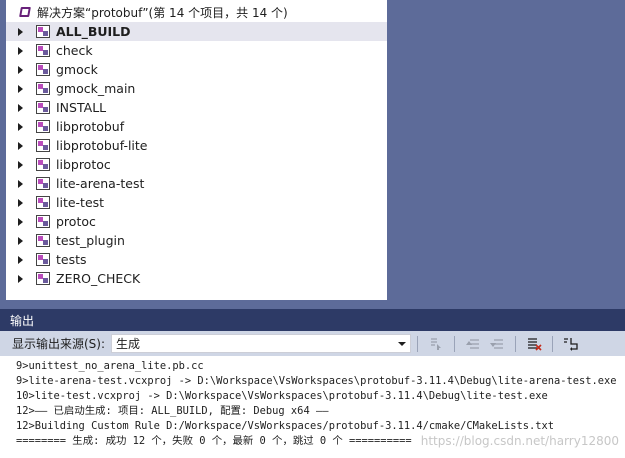 The width and height of the screenshot is (625, 458). What do you see at coordinates (81, 107) in the screenshot?
I see `project-name: INSTALL` at bounding box center [81, 107].